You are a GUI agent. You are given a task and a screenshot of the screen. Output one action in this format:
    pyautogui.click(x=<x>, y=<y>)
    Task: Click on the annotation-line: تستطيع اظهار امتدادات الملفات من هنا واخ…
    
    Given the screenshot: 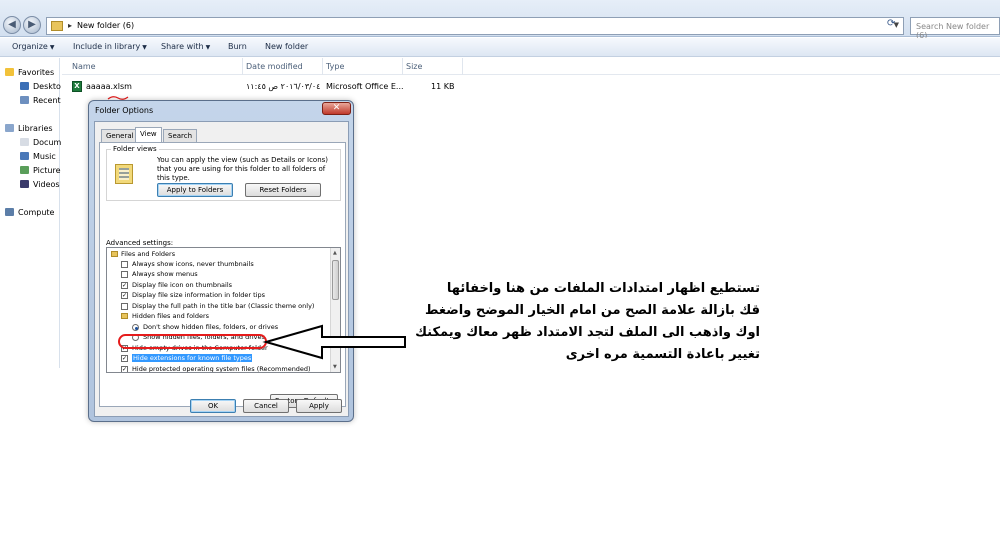 What is the action you would take?
    pyautogui.click(x=603, y=288)
    